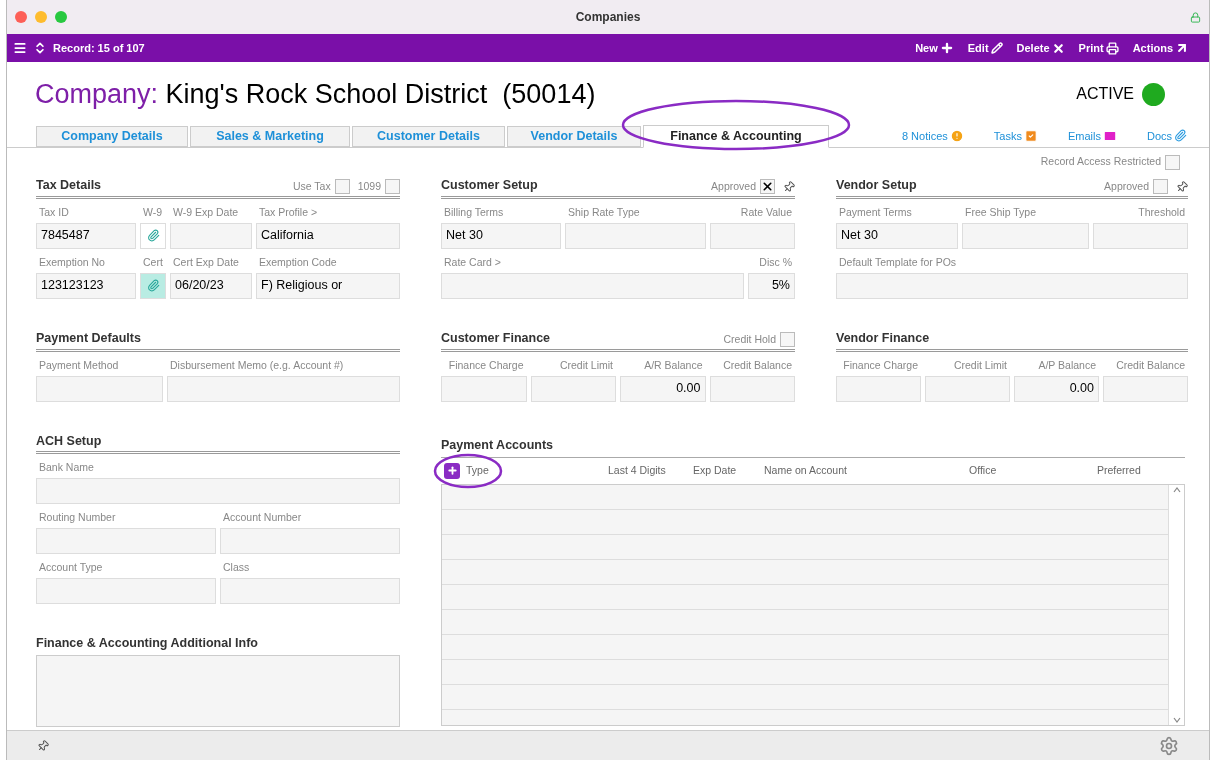 Image resolution: width=1216 pixels, height=760 pixels. I want to click on field-label: Cert Exp Date, so click(206, 262).